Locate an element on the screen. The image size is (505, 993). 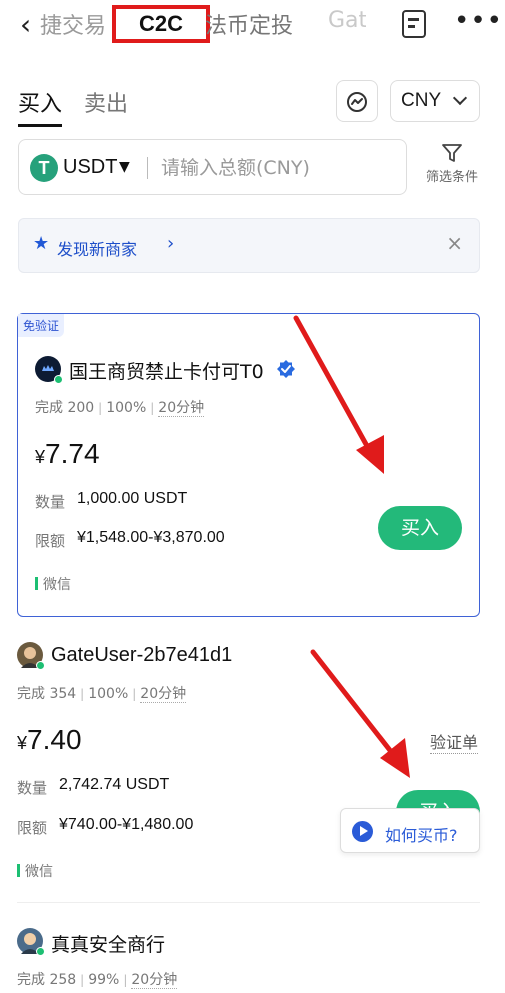
tab-fiat-recurring: 法币定投 is located at coordinates (249, 24).